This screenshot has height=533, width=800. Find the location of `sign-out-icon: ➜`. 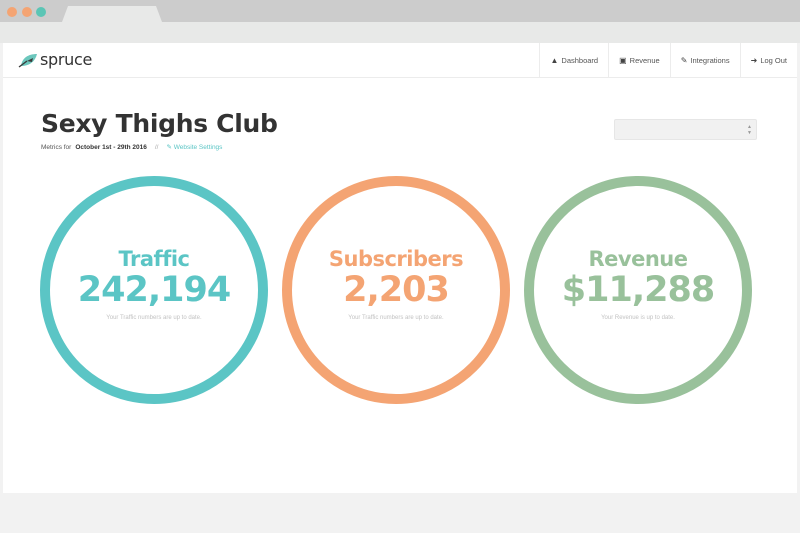

sign-out-icon: ➜ is located at coordinates (754, 60).